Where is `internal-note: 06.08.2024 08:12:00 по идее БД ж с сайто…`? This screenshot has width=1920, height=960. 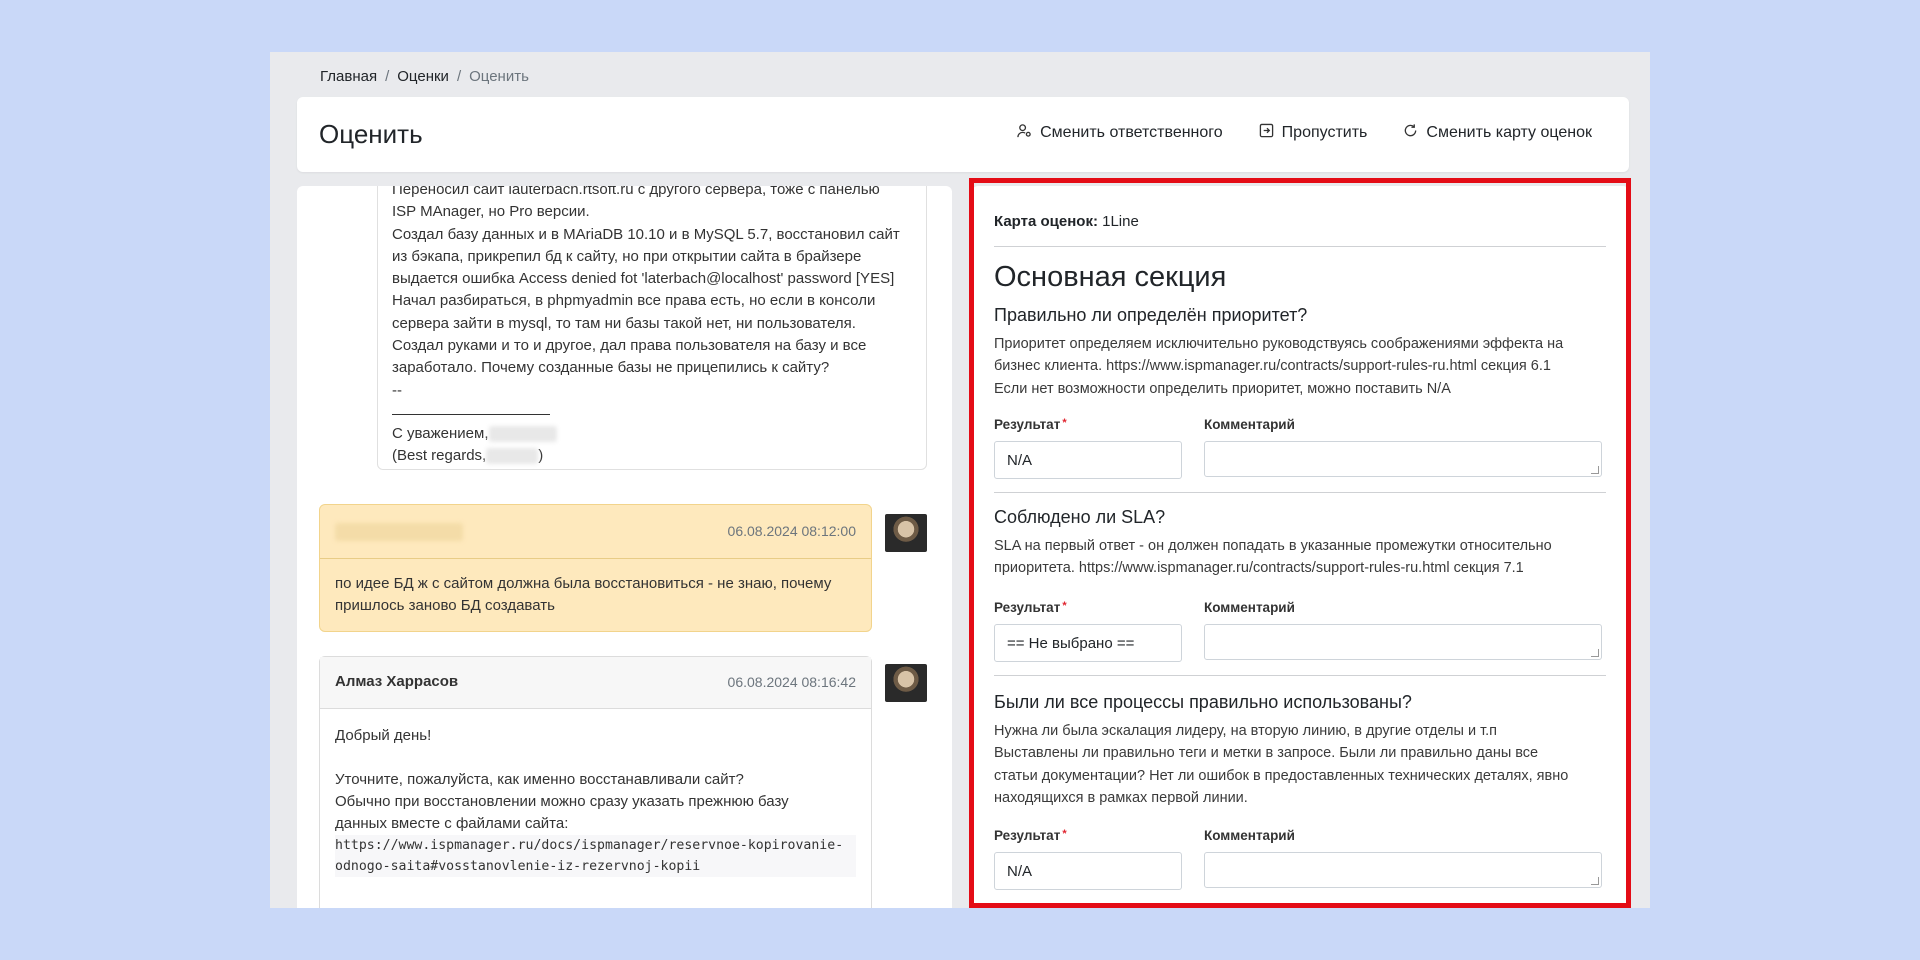
internal-note: 06.08.2024 08:12:00 по идее БД ж с сайто… is located at coordinates (595, 568).